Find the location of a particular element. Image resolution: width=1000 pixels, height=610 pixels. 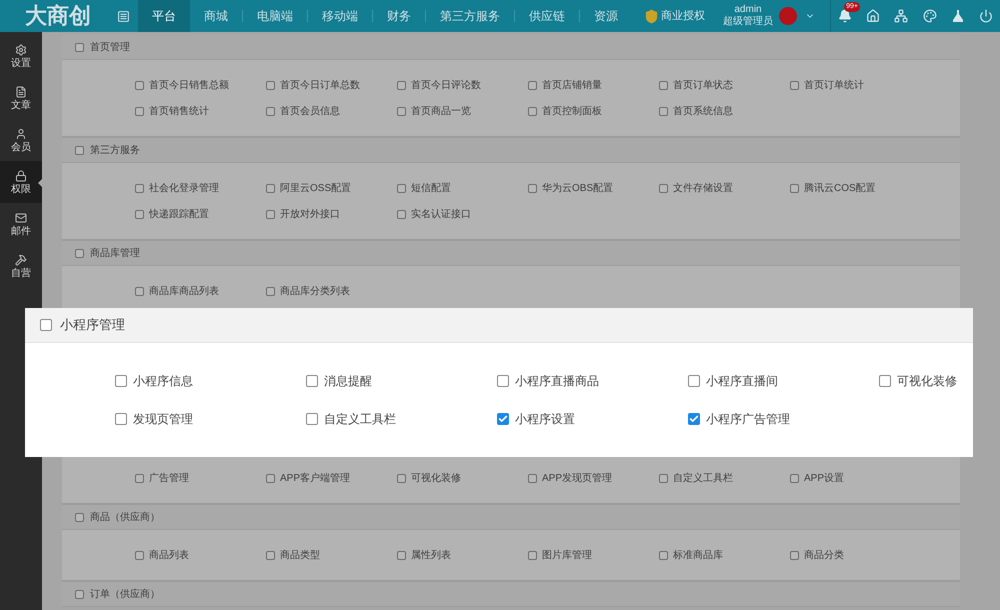

permission-label: 商品库分类列表 is located at coordinates (315, 291).